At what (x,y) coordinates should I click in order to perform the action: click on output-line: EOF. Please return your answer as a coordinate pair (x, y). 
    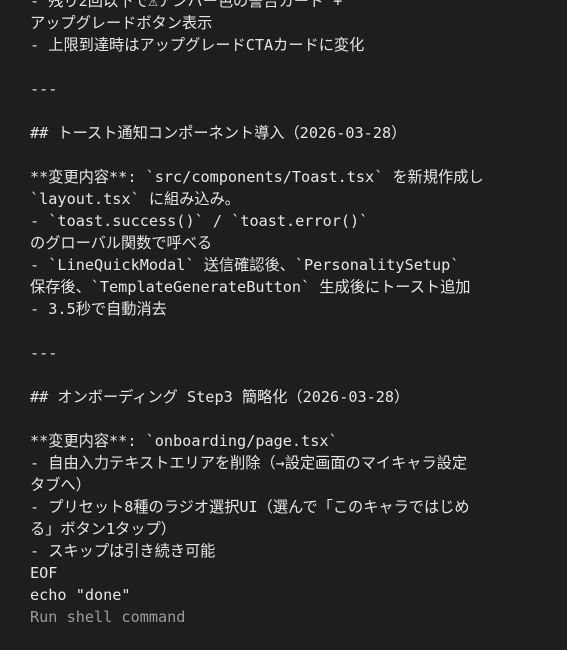
    Looking at the image, I should click on (44, 573).